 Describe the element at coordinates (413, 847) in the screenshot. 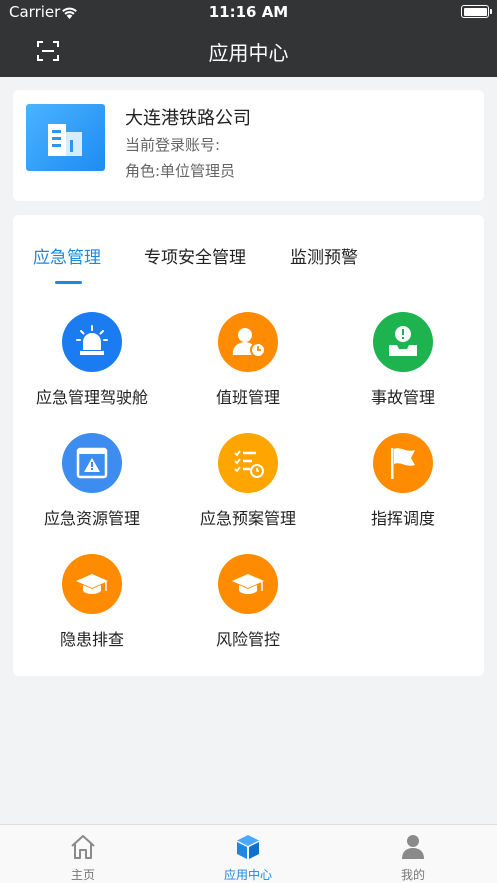

I see `person-icon` at that location.